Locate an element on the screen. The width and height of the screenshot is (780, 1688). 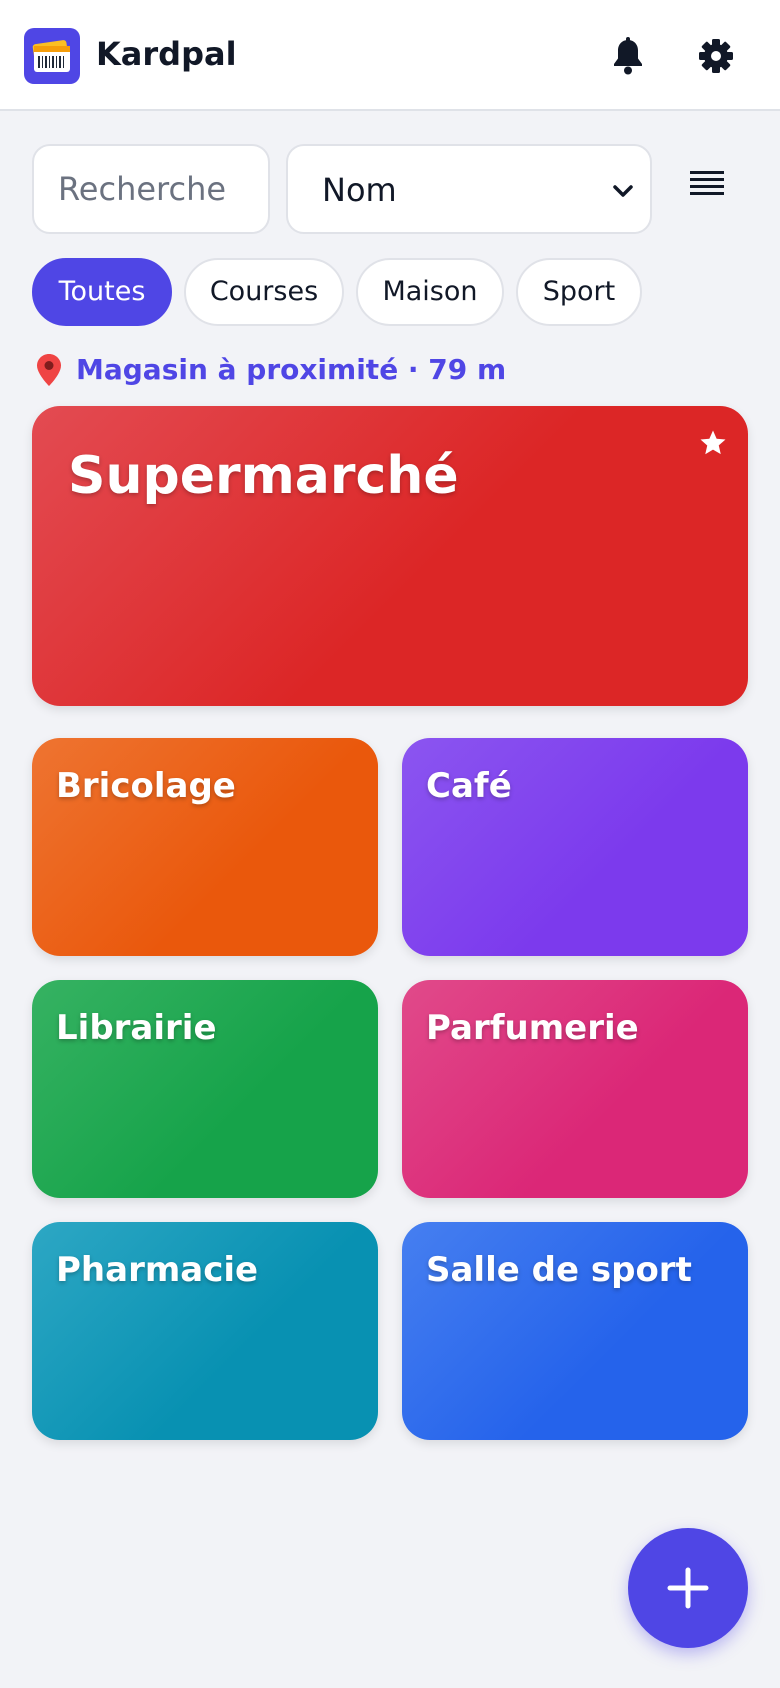
bell-icon is located at coordinates (628, 56).